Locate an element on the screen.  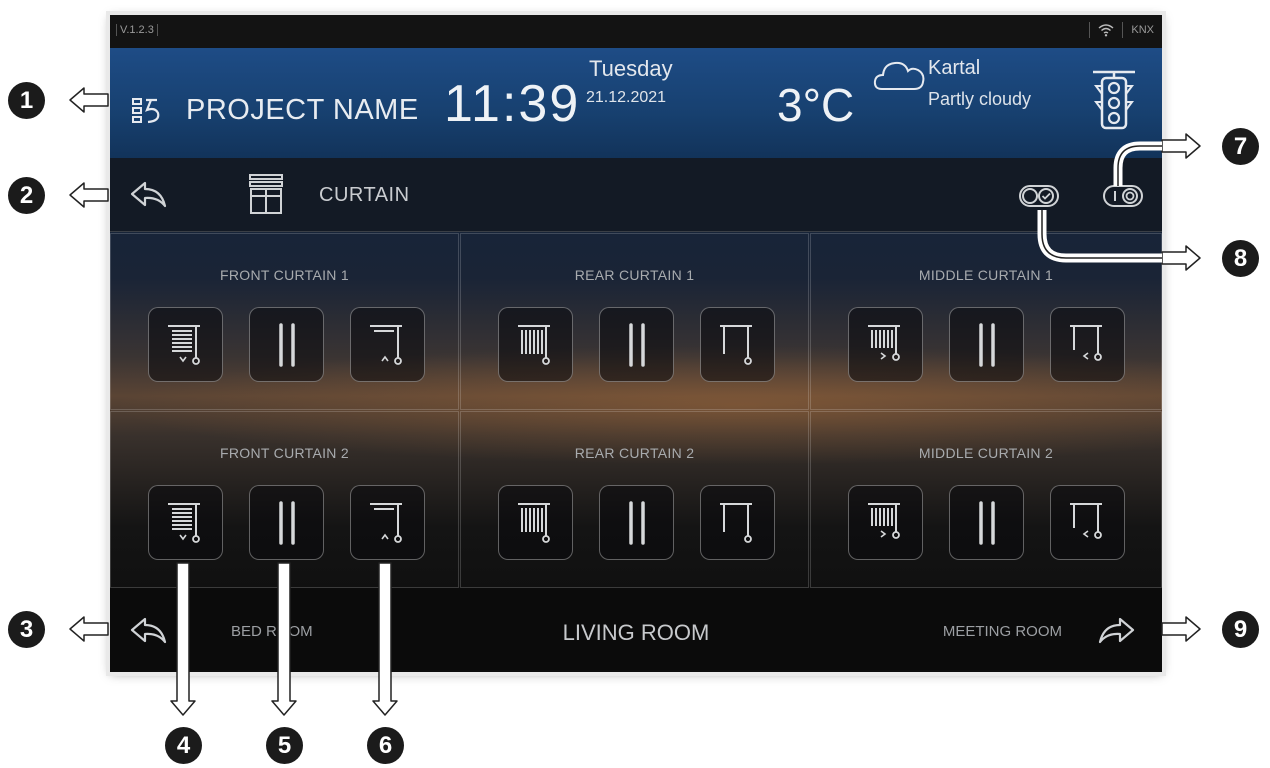
forward-arrow-icon is located at coordinates (1116, 630).